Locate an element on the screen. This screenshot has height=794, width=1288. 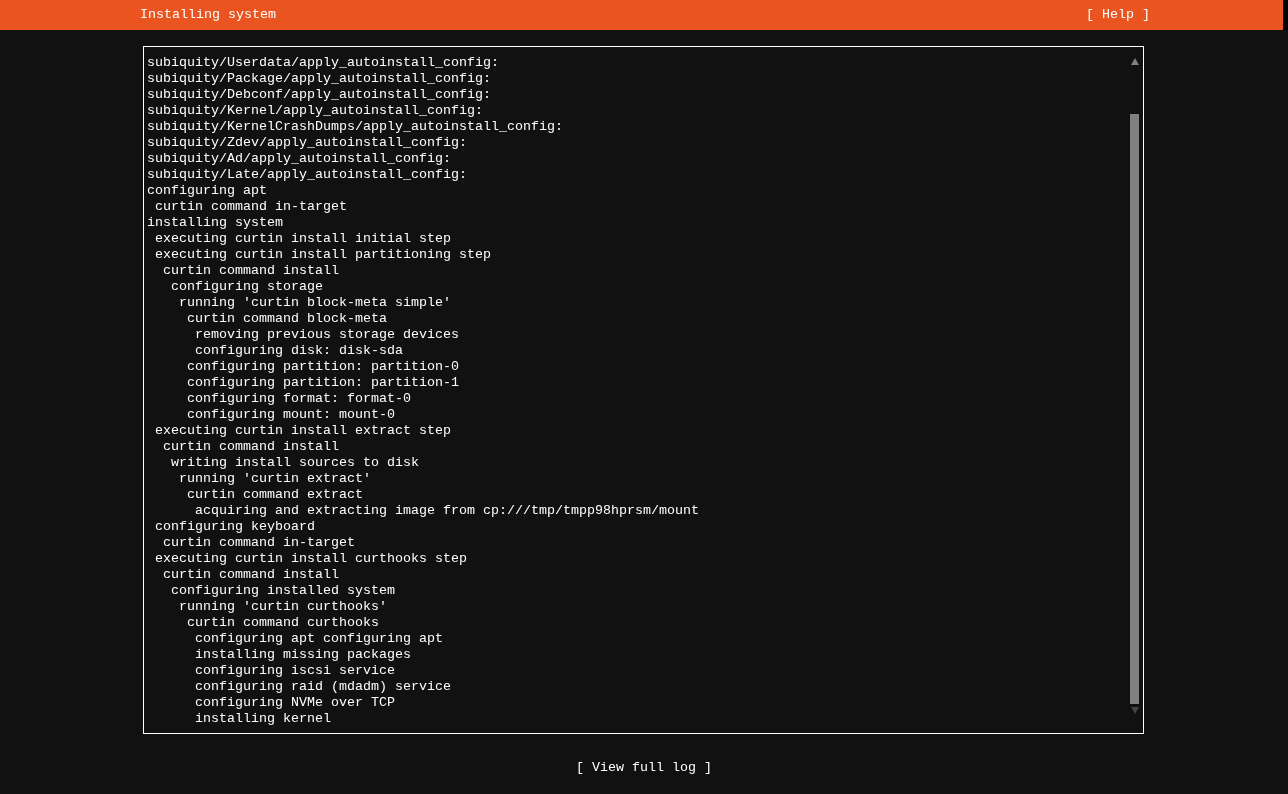
log-line: subiquity/Userdata/apply_autoinstall_config: is located at coordinates (323, 62).